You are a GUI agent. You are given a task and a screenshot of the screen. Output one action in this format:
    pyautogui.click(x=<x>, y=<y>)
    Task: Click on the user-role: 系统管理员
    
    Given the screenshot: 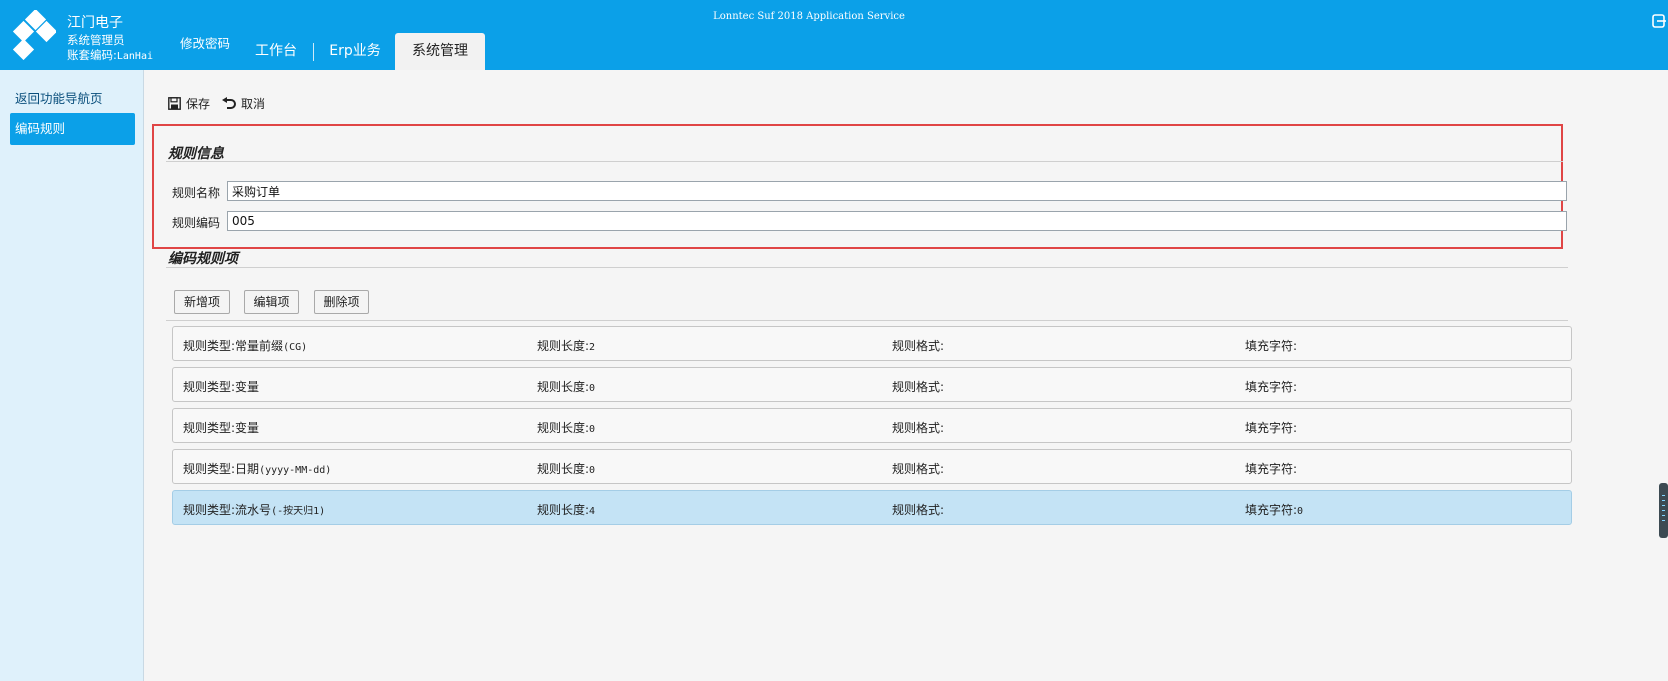 What is the action you would take?
    pyautogui.click(x=96, y=40)
    